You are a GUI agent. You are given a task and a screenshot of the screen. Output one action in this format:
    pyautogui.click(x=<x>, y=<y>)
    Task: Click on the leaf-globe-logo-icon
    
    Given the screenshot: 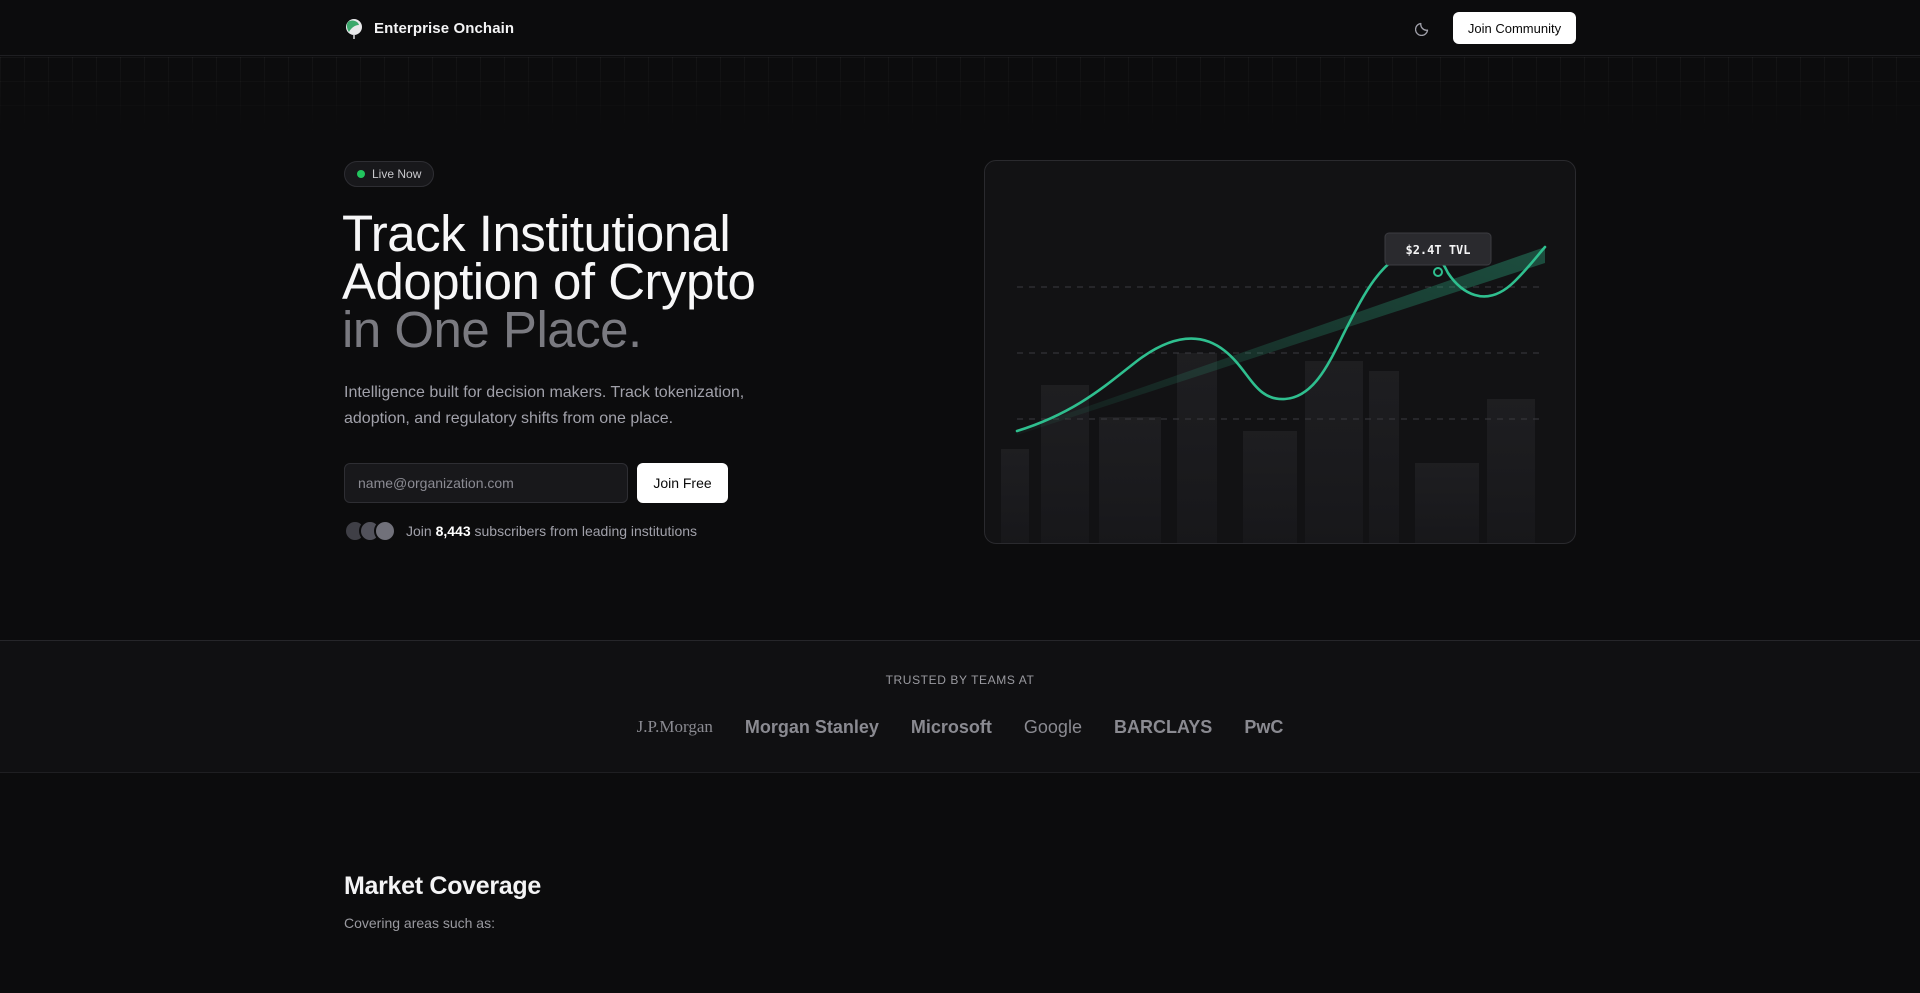 What is the action you would take?
    pyautogui.click(x=354, y=29)
    